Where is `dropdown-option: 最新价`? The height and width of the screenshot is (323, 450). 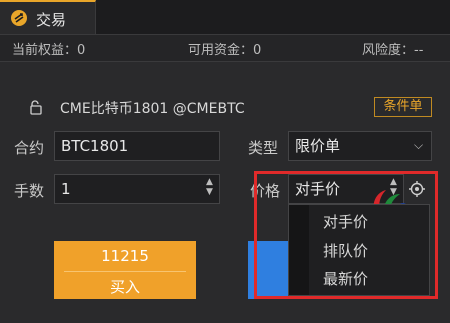 dropdown-option: 最新价 is located at coordinates (345, 278).